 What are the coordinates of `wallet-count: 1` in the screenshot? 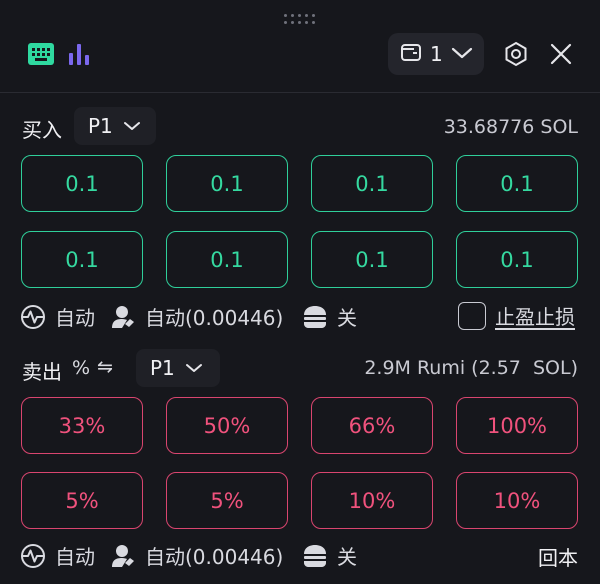 It's located at (436, 54).